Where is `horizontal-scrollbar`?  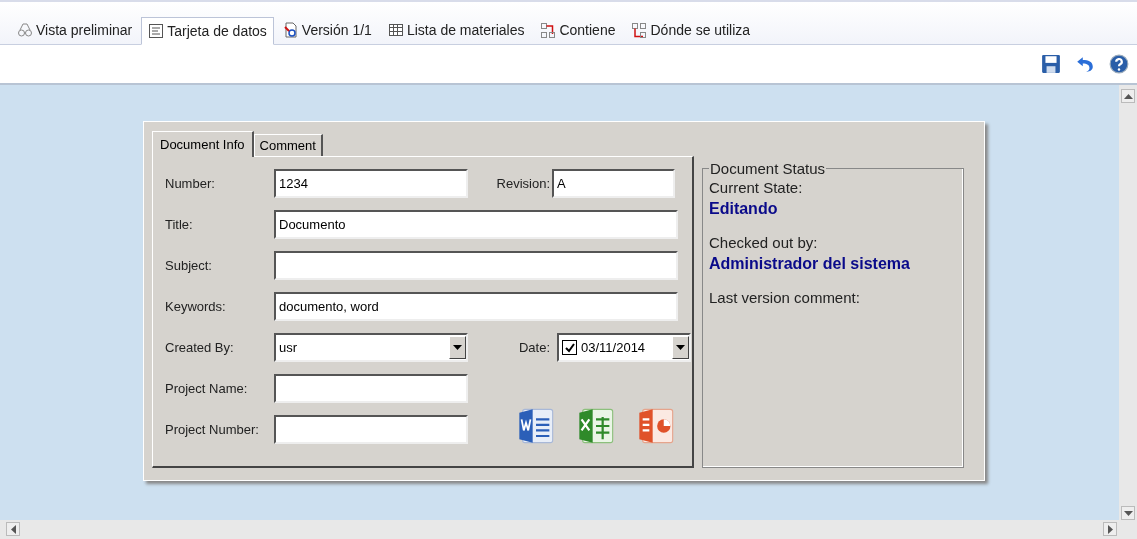 horizontal-scrollbar is located at coordinates (568, 529).